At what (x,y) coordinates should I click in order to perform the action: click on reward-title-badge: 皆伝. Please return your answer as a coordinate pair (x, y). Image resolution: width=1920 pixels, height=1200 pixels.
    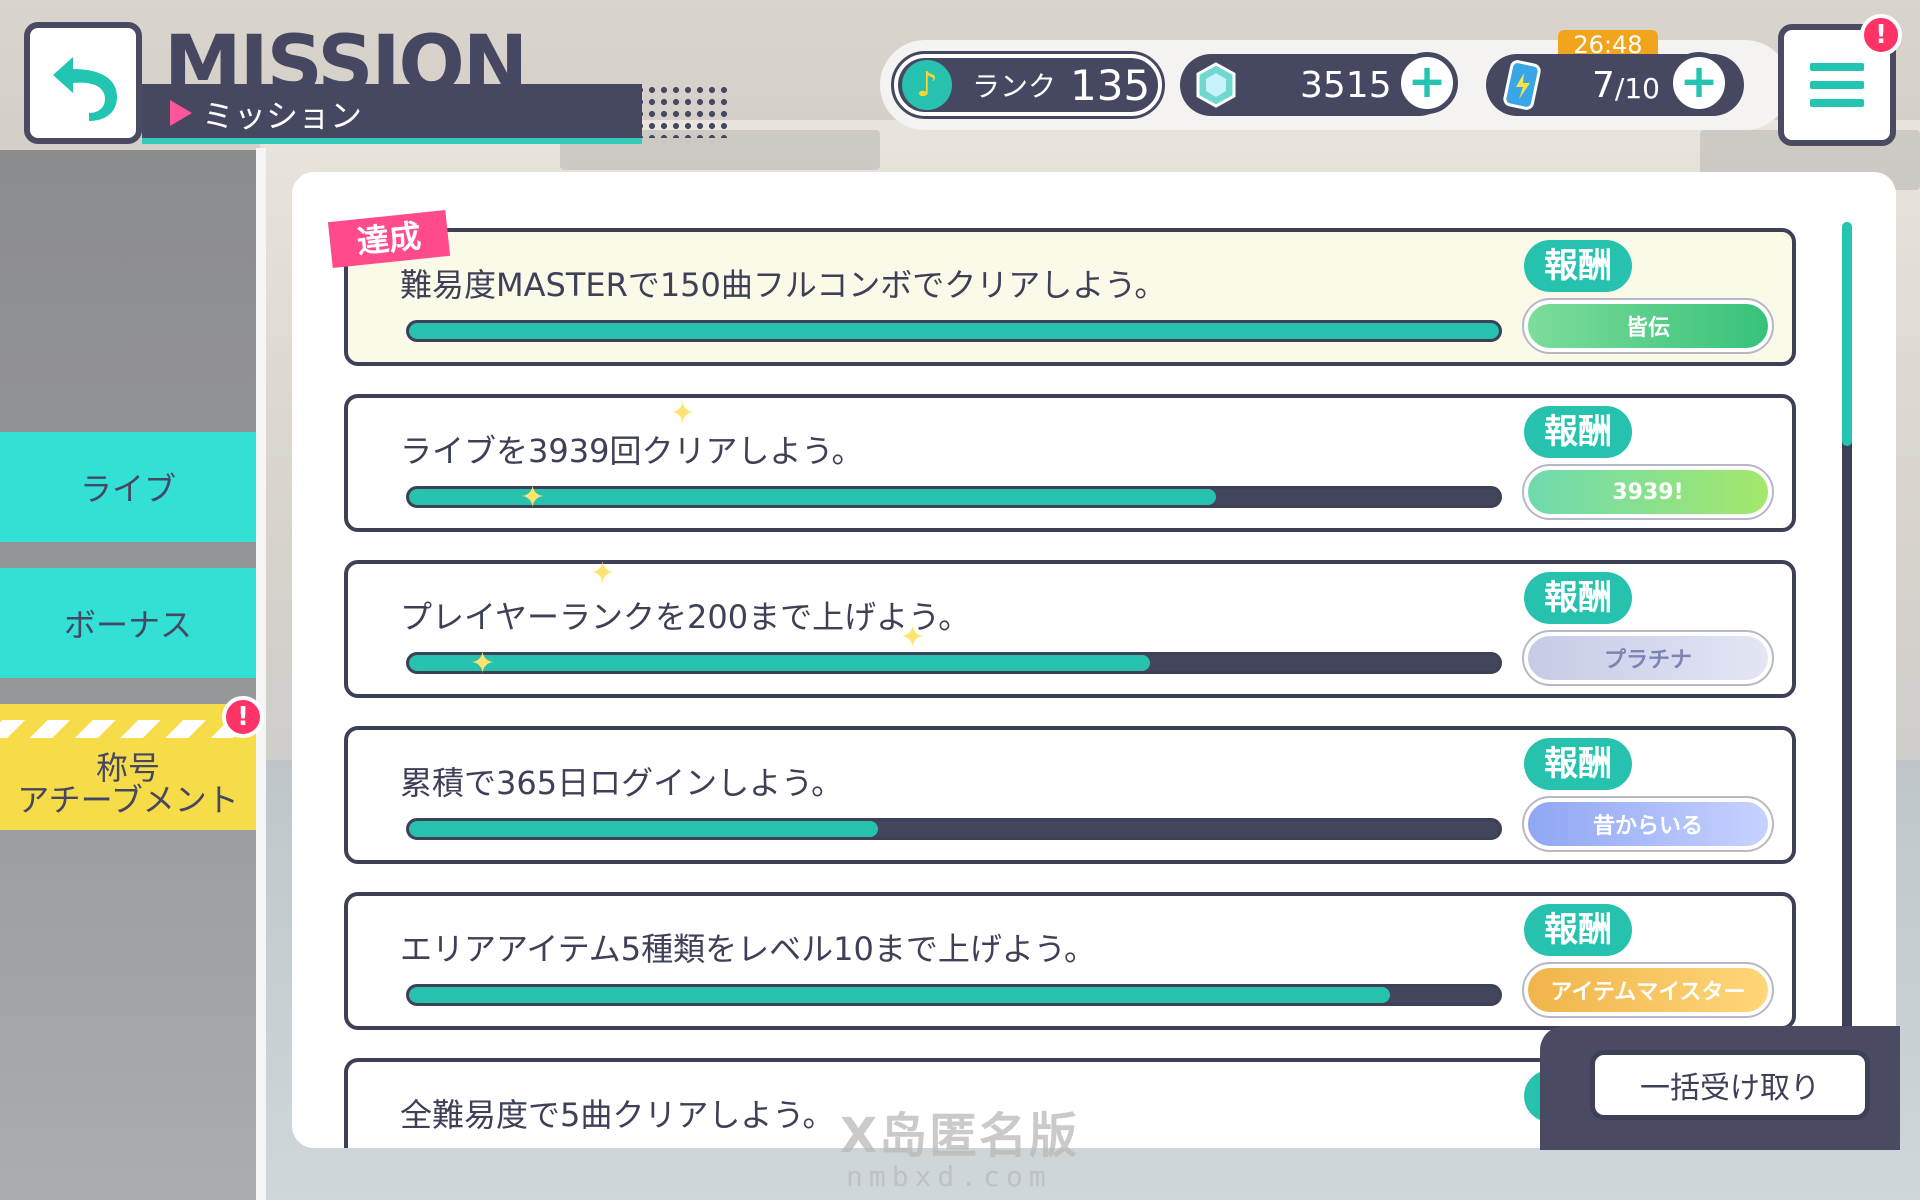
    Looking at the image, I should click on (1648, 326).